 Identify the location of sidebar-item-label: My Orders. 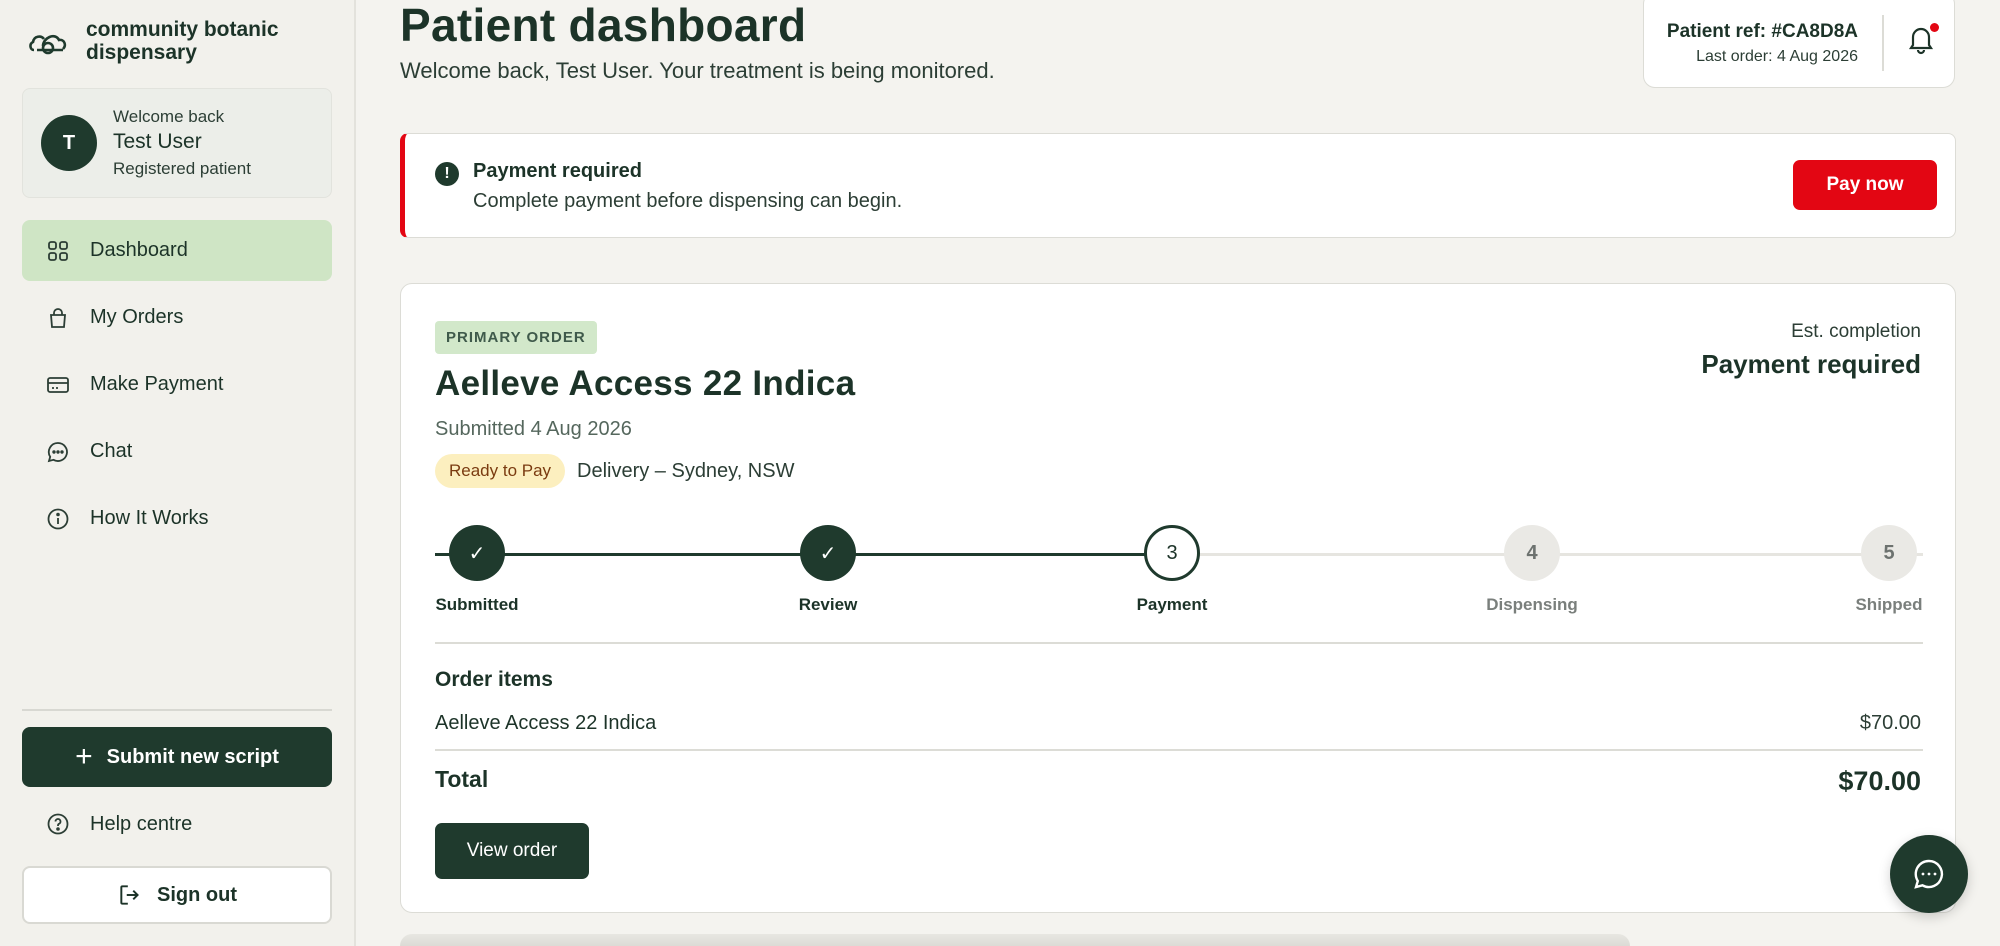
(137, 317).